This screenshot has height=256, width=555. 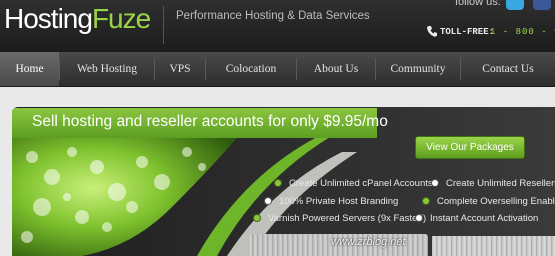 What do you see at coordinates (29, 69) in the screenshot?
I see `nav-home: Home` at bounding box center [29, 69].